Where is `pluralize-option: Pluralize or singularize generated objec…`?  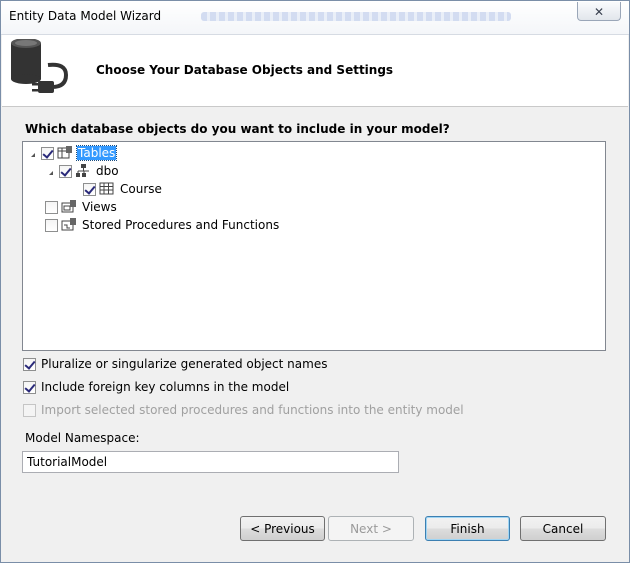
pluralize-option: Pluralize or singularize generated objec… is located at coordinates (175, 364).